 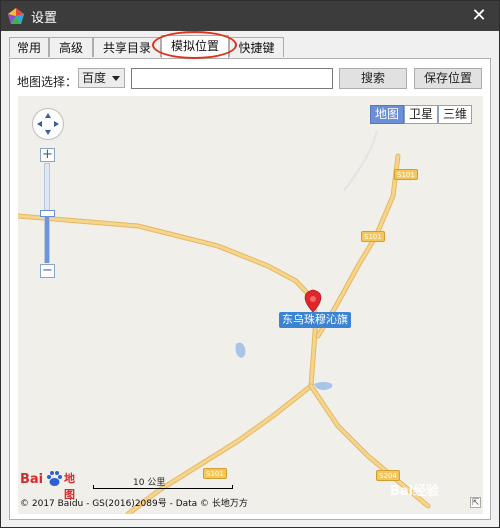 What do you see at coordinates (47, 213) in the screenshot?
I see `zoom-slider-handle` at bounding box center [47, 213].